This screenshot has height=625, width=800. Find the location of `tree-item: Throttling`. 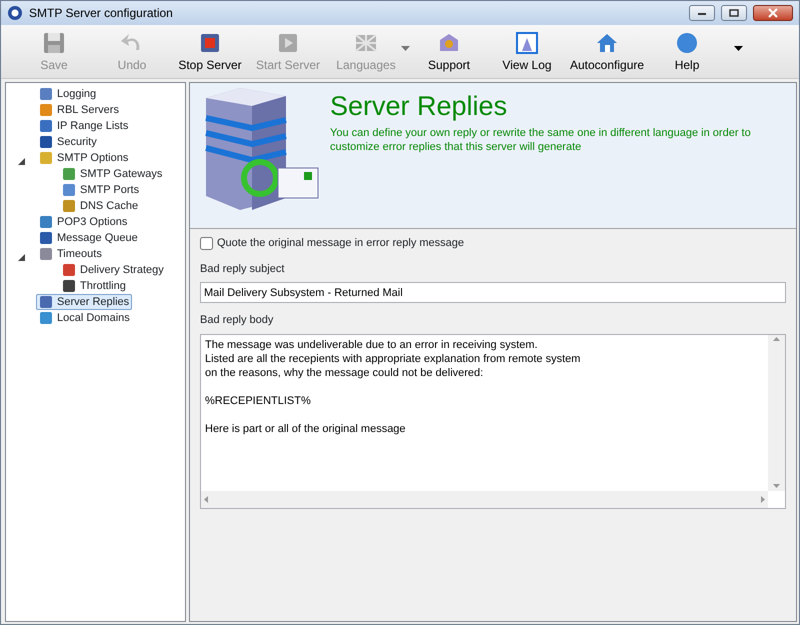

tree-item: Throttling is located at coordinates (94, 286).